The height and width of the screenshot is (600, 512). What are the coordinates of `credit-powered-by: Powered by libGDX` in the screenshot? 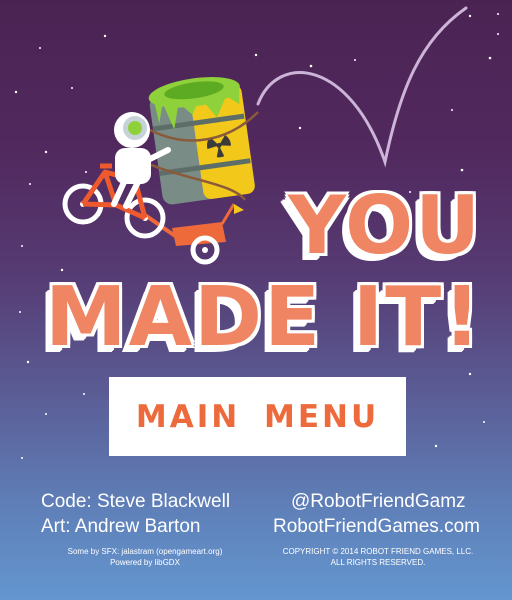 It's located at (145, 562).